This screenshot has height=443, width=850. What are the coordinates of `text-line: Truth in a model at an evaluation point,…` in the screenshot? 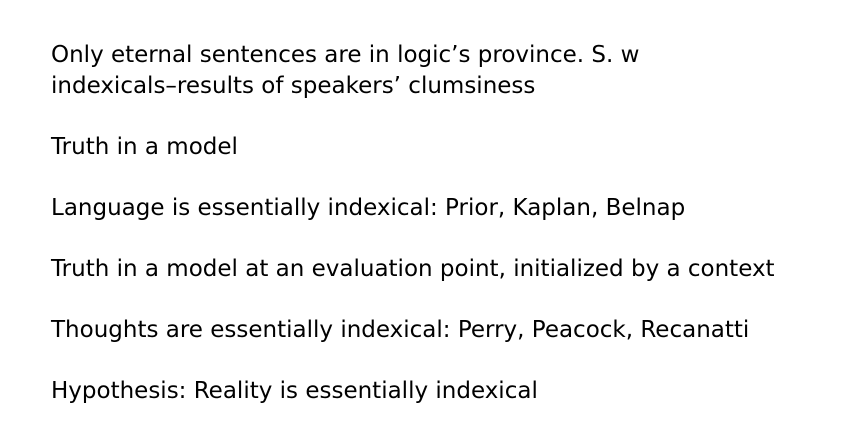 It's located at (413, 269).